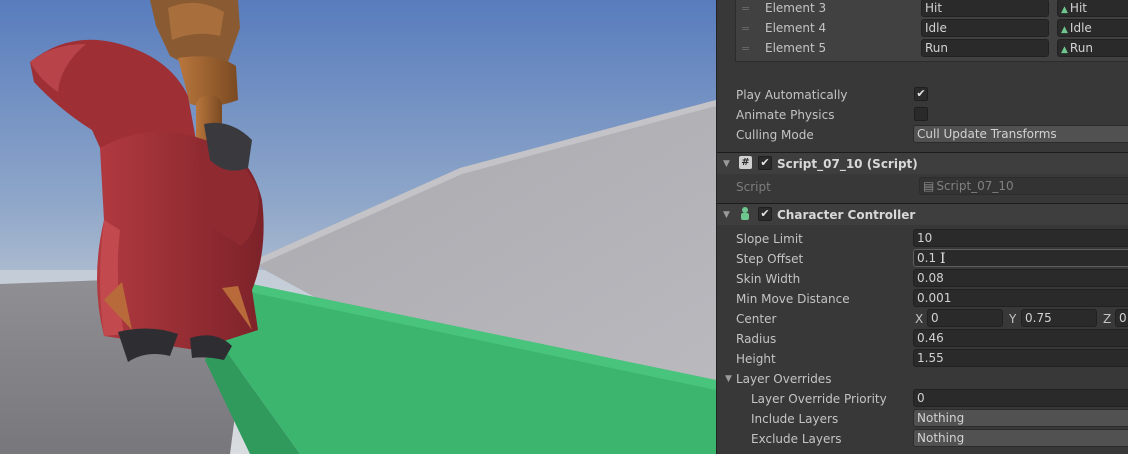  What do you see at coordinates (796, 439) in the screenshot?
I see `exclude-layers-label: Exclude Layers` at bounding box center [796, 439].